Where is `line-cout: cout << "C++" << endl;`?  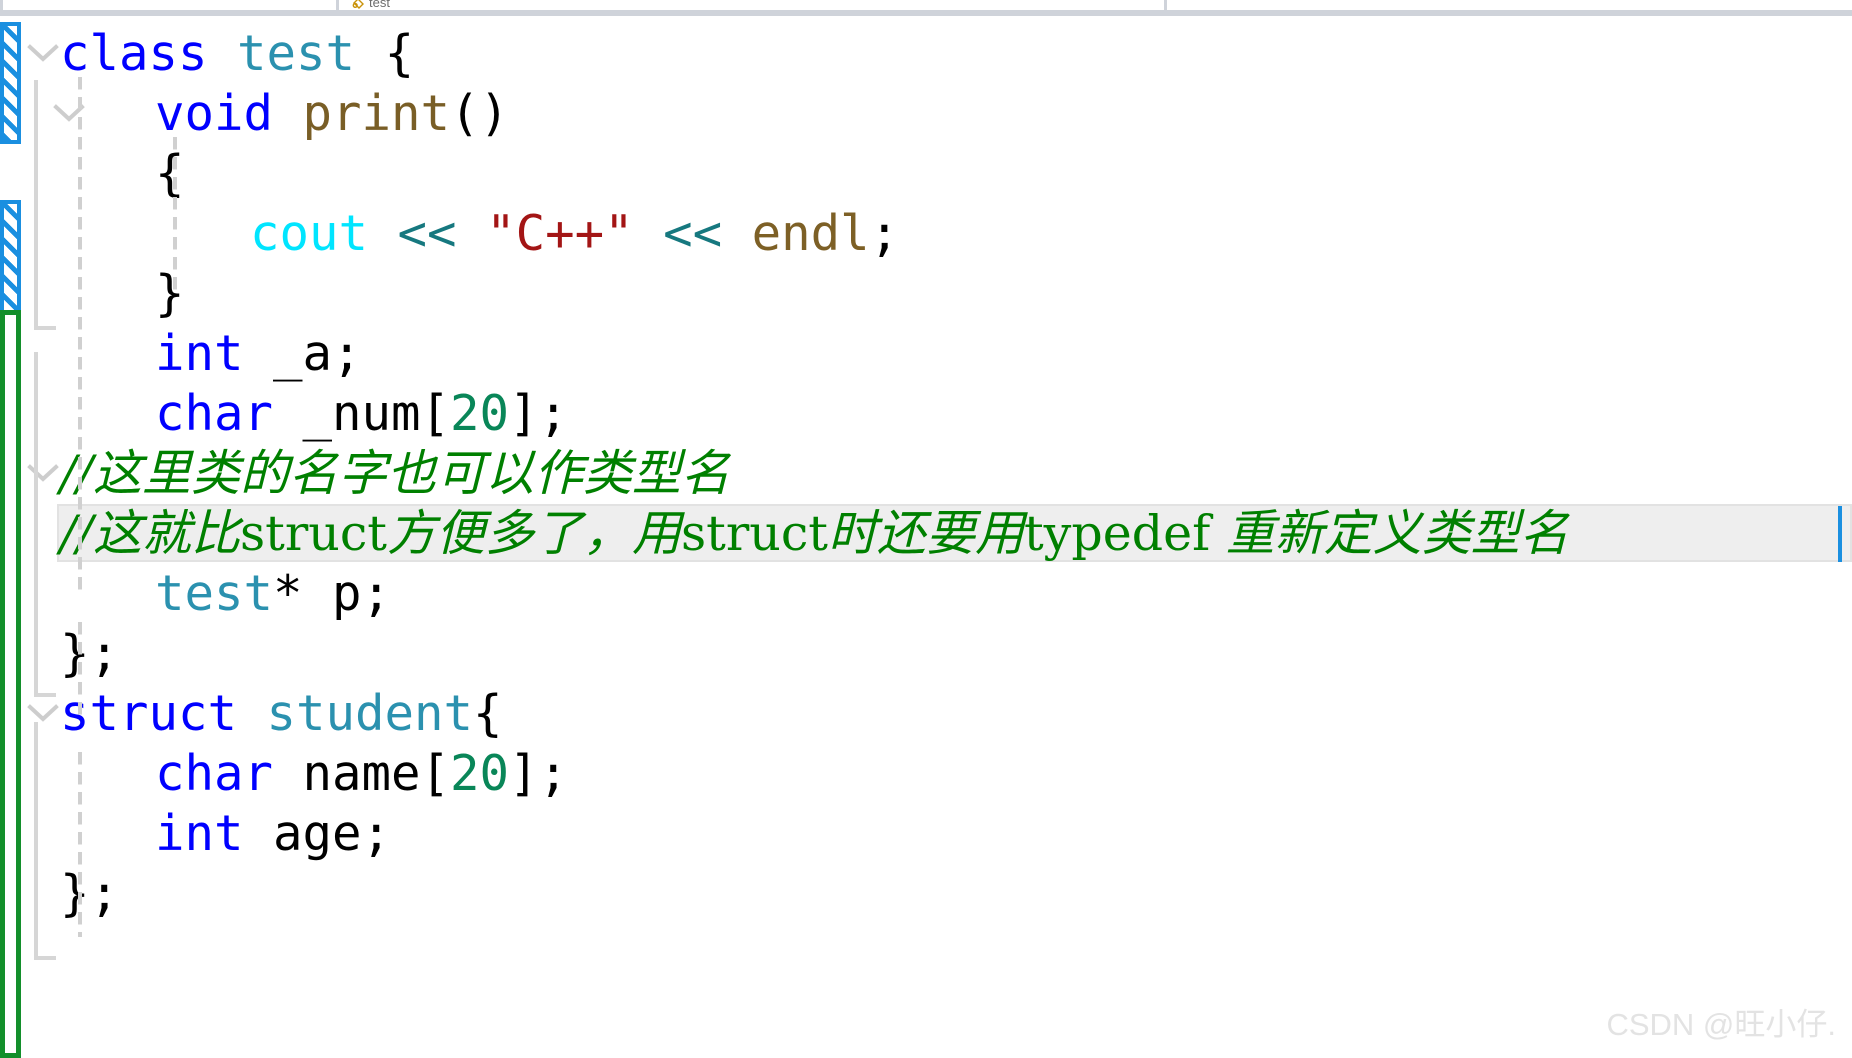
line-cout: cout << "C++" << endl; is located at coordinates (926, 234).